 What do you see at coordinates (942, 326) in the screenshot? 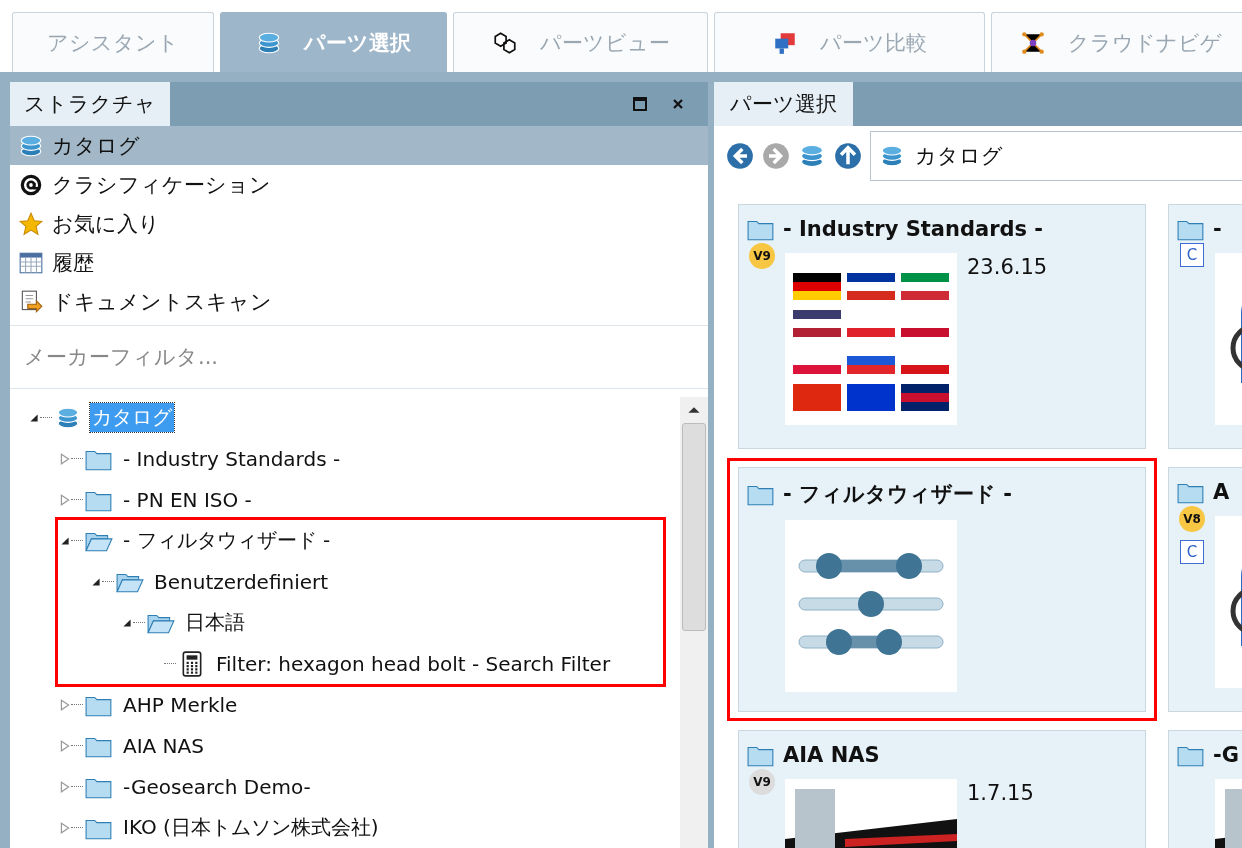
I see `catalog-card: - Industry Standards - V9 23.6.15` at bounding box center [942, 326].